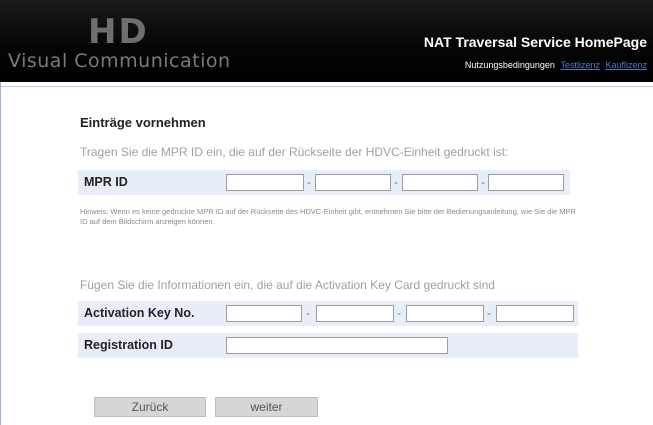 The image size is (653, 425). Describe the element at coordinates (150, 407) in the screenshot. I see `back-button: Zurück` at that location.